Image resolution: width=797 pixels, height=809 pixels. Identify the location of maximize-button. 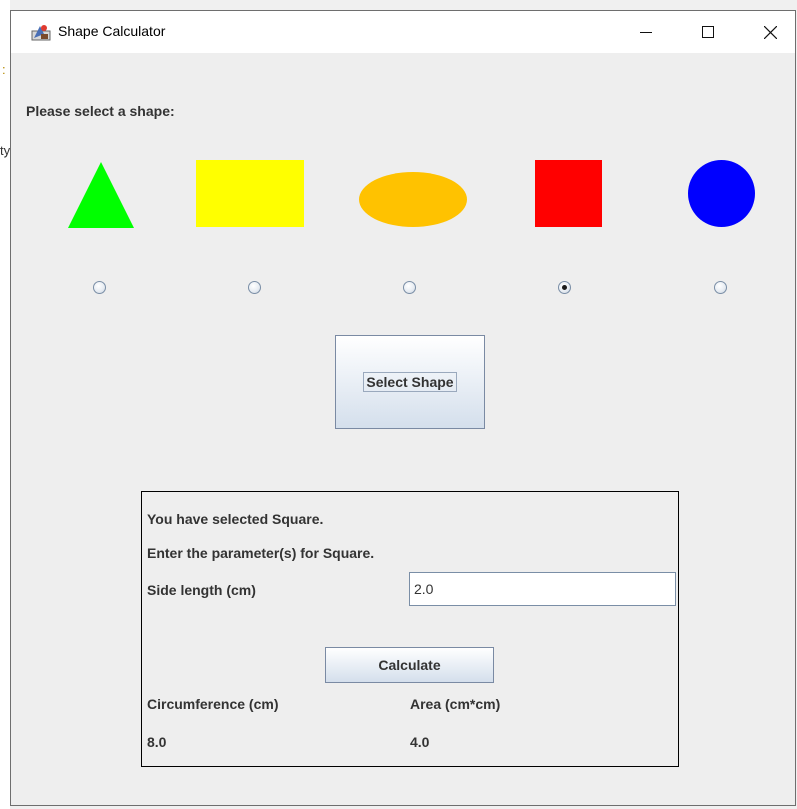
(708, 32).